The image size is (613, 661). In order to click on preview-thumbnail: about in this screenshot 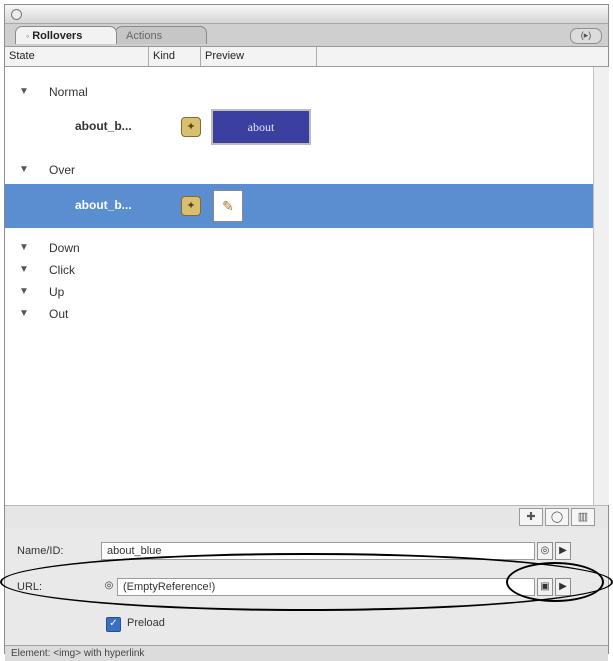, I will do `click(261, 127)`.